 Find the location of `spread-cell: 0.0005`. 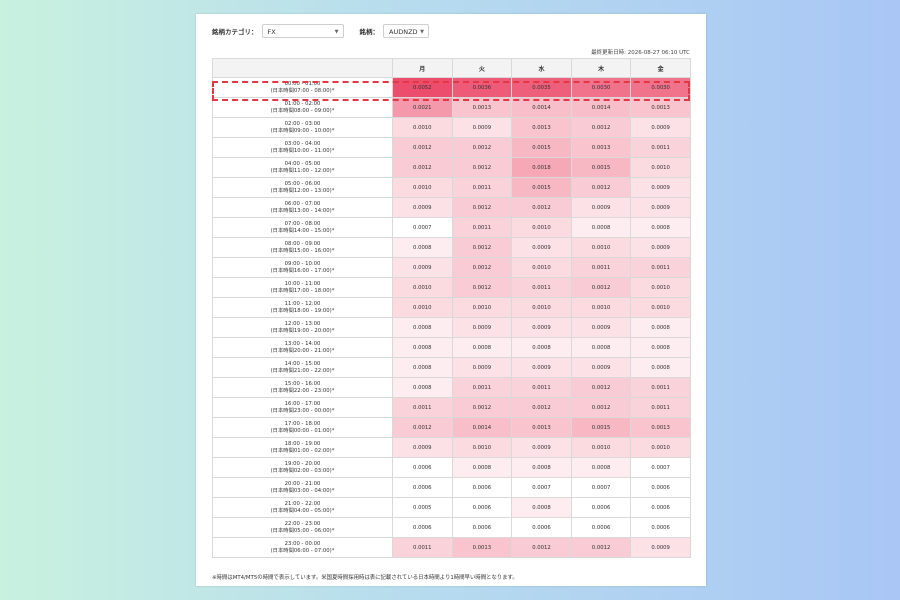

spread-cell: 0.0005 is located at coordinates (422, 507).